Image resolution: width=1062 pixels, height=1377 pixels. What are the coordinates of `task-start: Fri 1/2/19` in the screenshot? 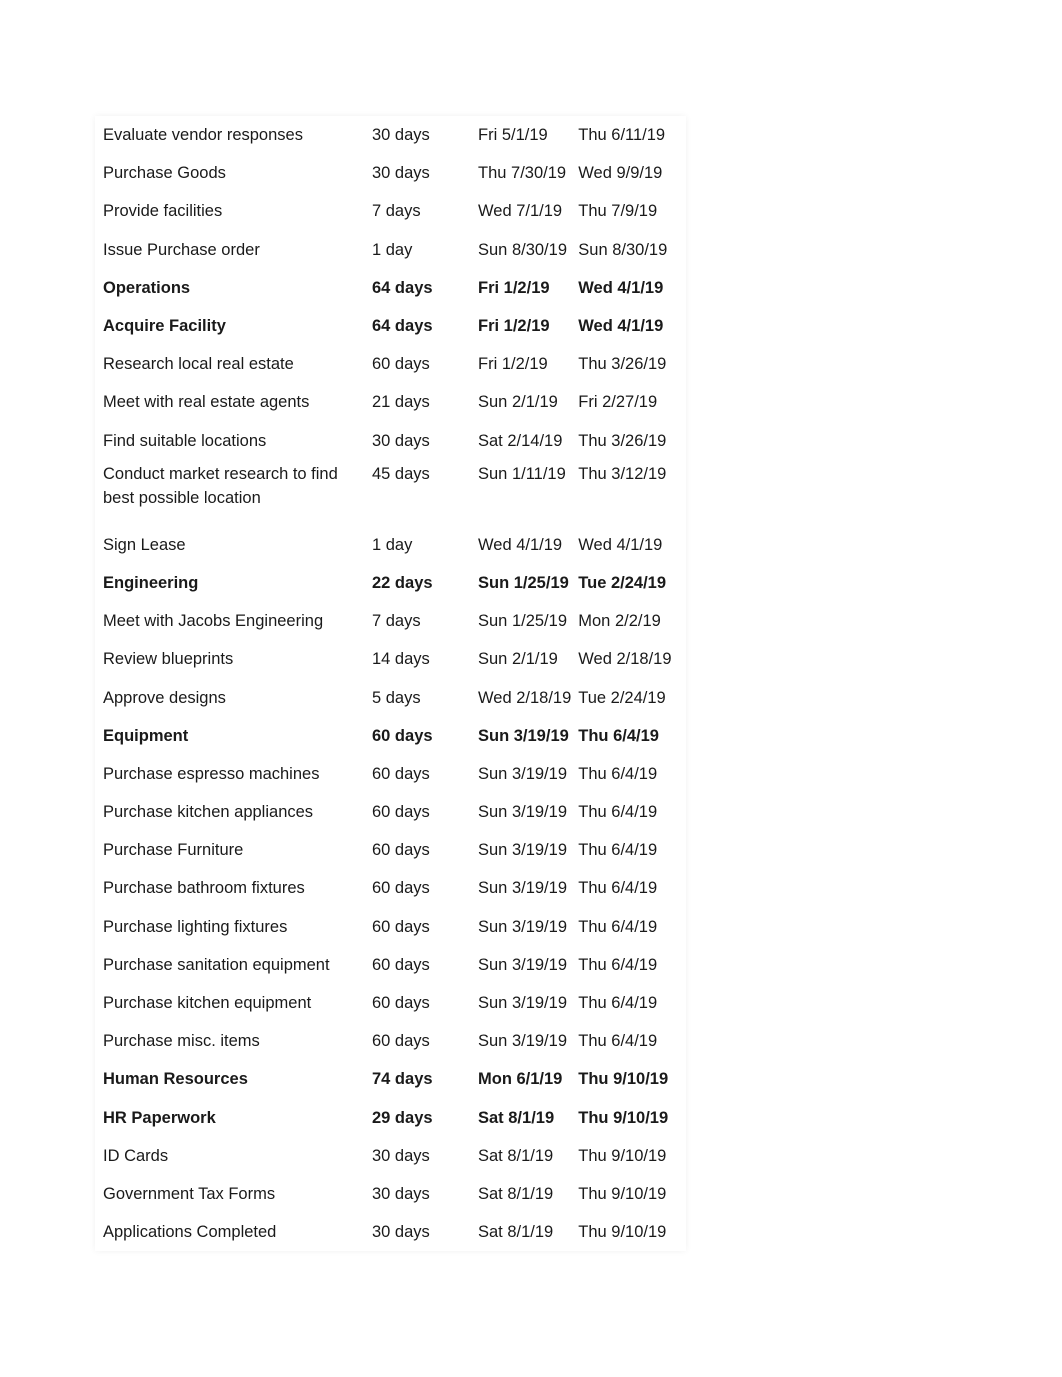 It's located at (514, 287).